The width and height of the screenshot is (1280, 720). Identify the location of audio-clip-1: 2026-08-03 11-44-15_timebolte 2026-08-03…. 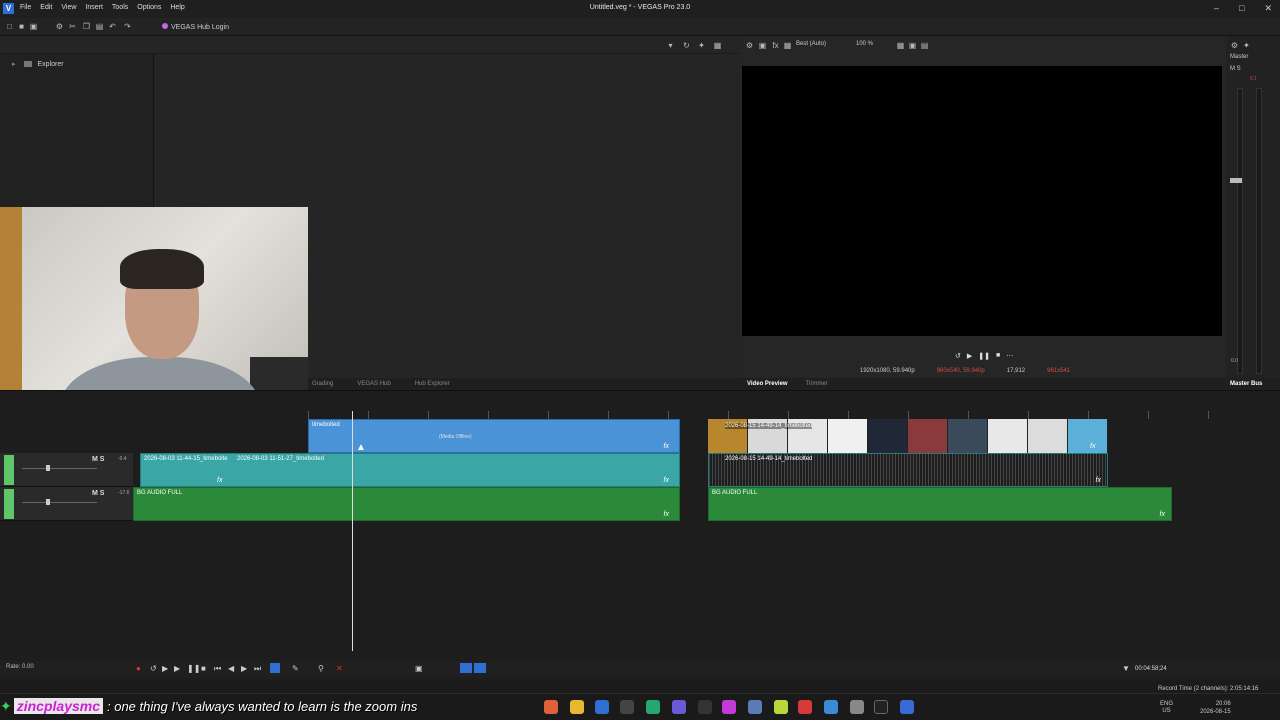
(410, 470).